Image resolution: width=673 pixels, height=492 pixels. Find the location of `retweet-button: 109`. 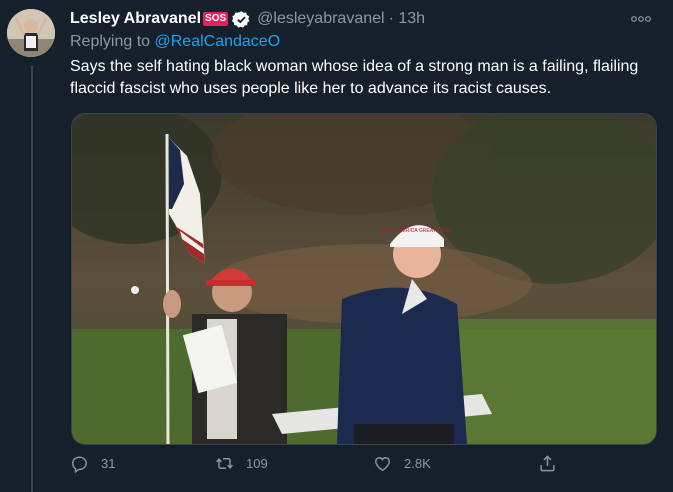

retweet-button: 109 is located at coordinates (241, 463).